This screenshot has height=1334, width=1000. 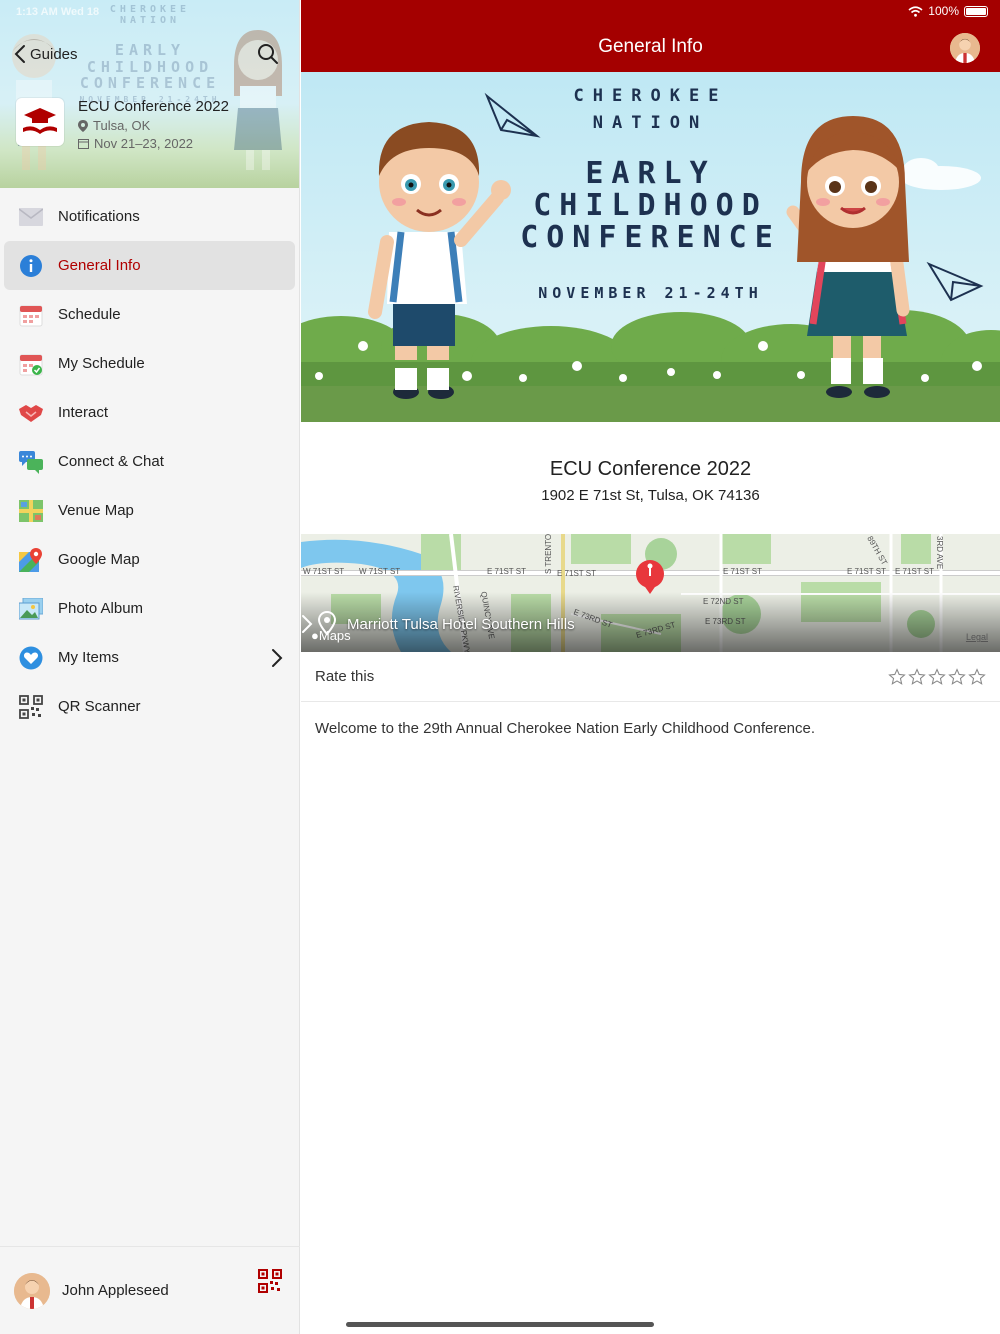 I want to click on sidebar-item-label: General Info, so click(x=99, y=265).